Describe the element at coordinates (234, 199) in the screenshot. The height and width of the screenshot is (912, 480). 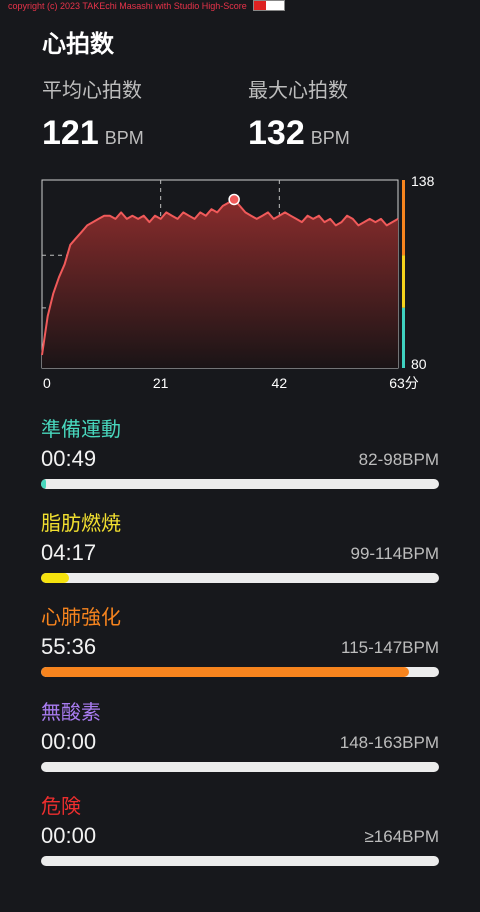
I see `max-point-marker` at that location.